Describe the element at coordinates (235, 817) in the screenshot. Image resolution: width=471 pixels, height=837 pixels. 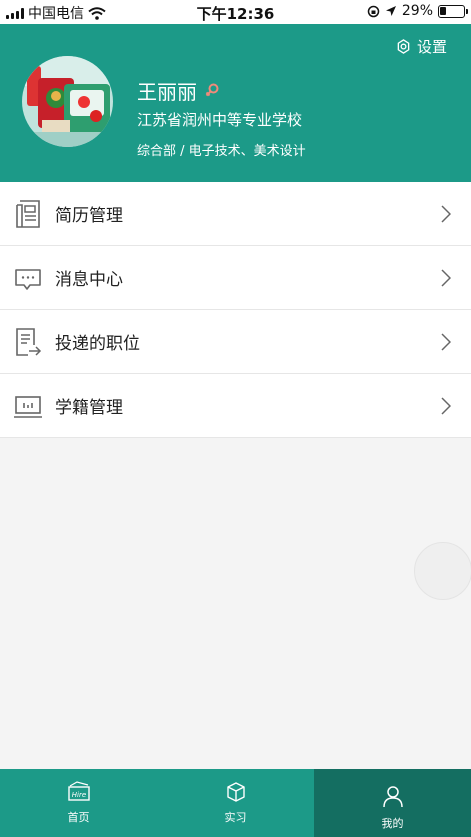
I see `tab-label: 实习` at that location.